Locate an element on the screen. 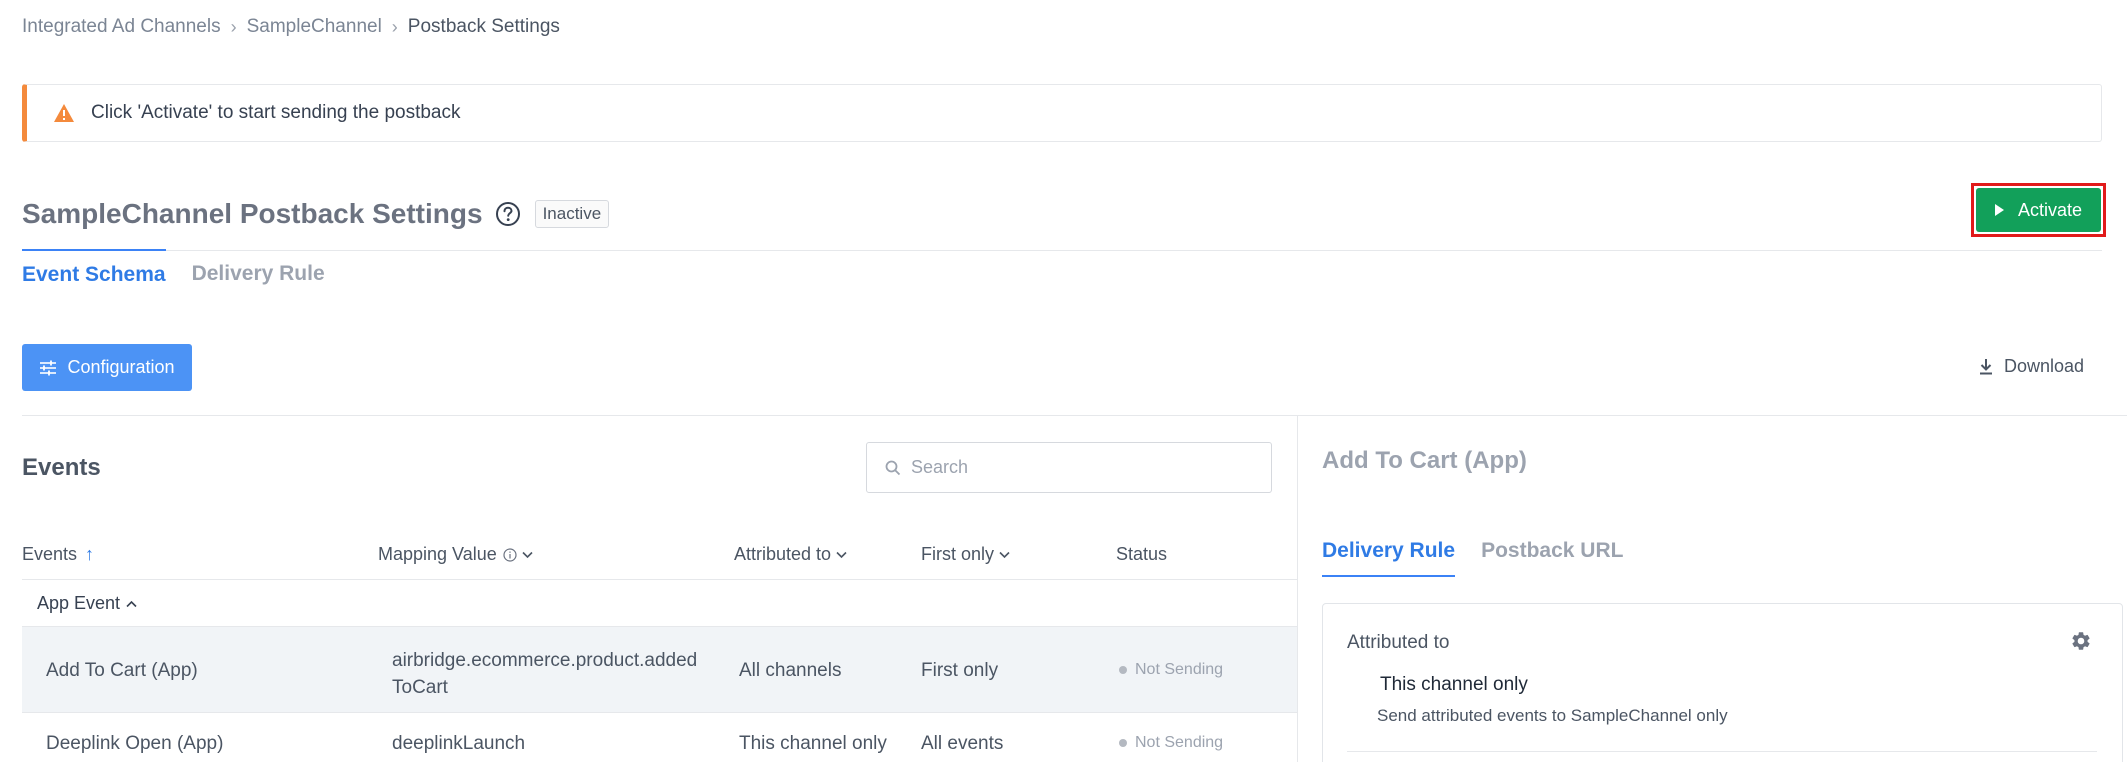 The image size is (2127, 762). column-events-label: Events is located at coordinates (50, 554).